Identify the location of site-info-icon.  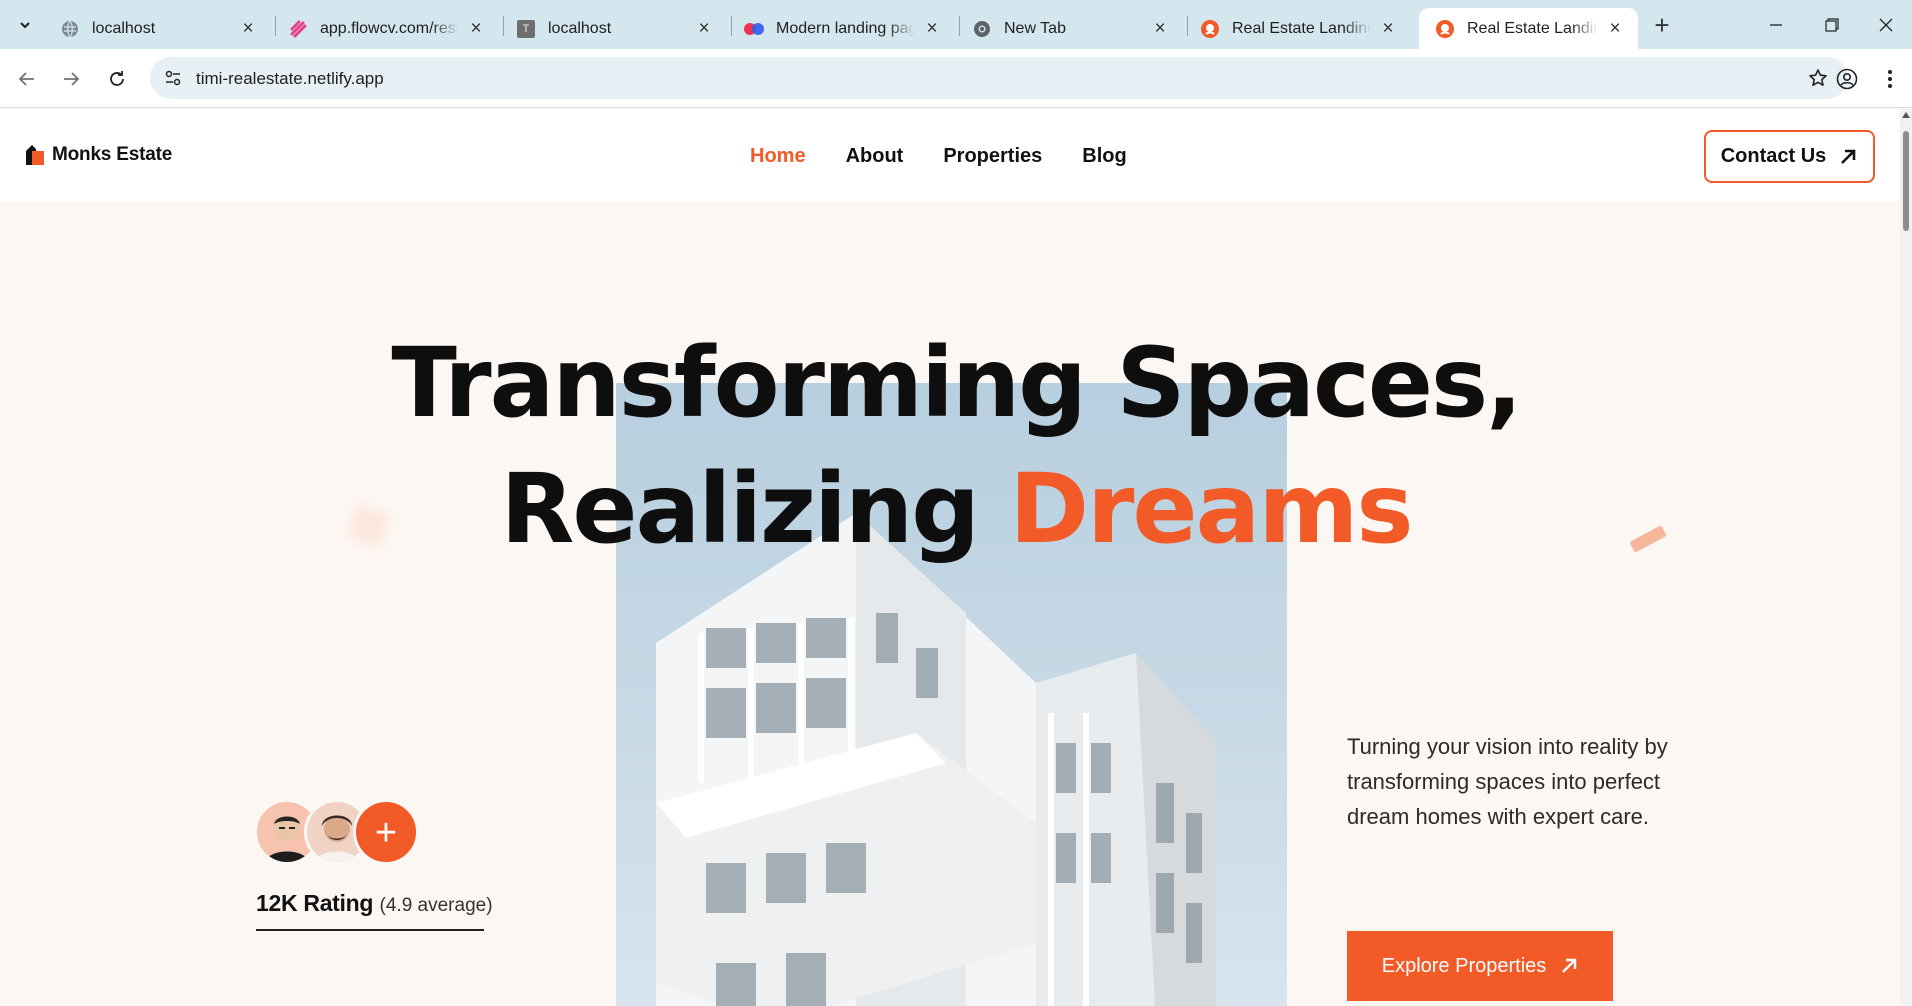
(173, 78).